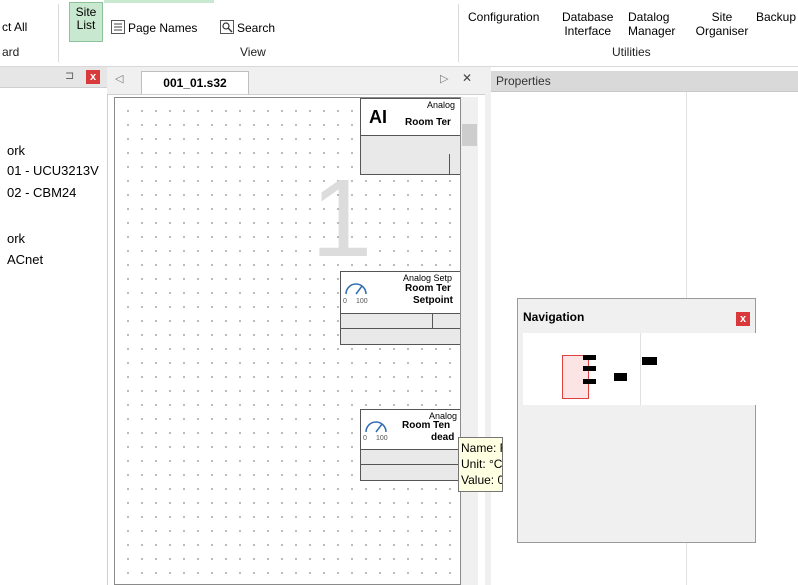  Describe the element at coordinates (253, 52) in the screenshot. I see `view-group-label: View` at that location.